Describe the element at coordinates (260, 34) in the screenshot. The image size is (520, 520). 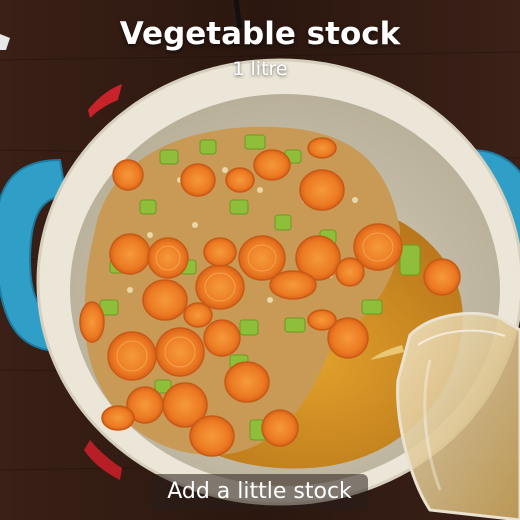
I see `page-title: Vegetable stock` at that location.